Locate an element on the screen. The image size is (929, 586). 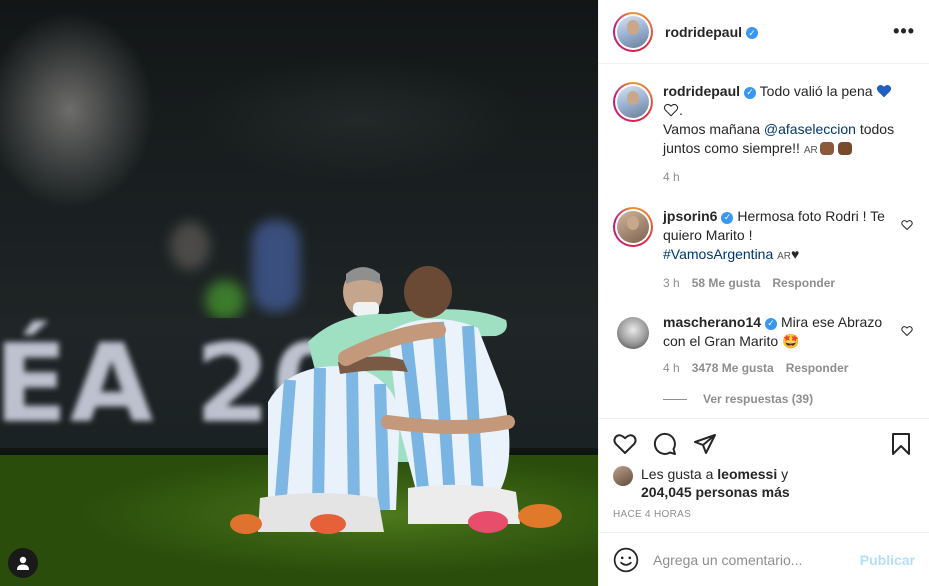
post-header: rodridepaul ✓ ••• is located at coordinates (764, 32).